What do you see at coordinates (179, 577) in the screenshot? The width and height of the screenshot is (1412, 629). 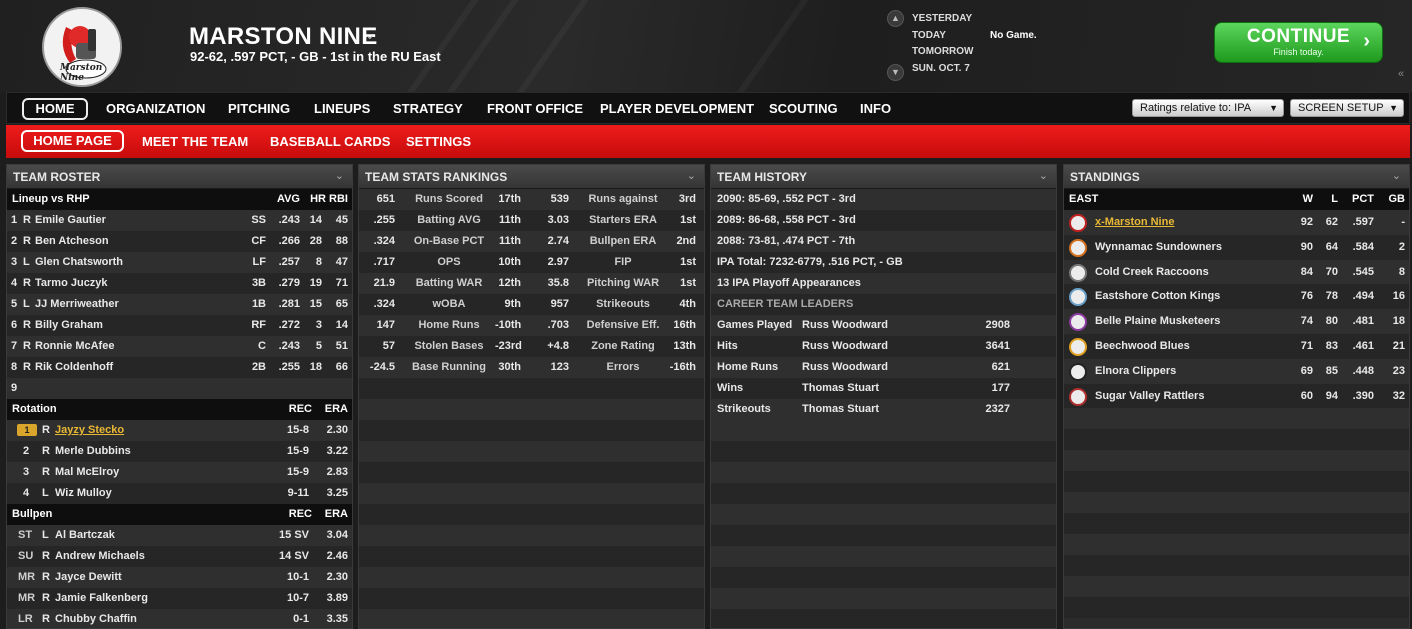 I see `bullpen-row: MR R Jayce Dewitt 10-1 2.30` at bounding box center [179, 577].